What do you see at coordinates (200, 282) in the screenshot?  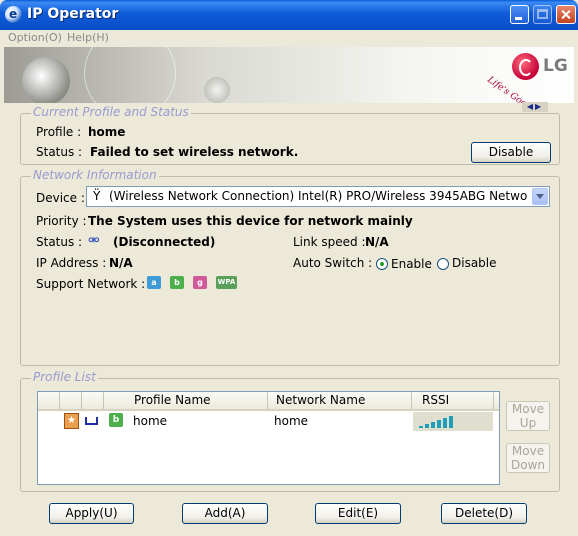 I see `network-g-icon: g` at bounding box center [200, 282].